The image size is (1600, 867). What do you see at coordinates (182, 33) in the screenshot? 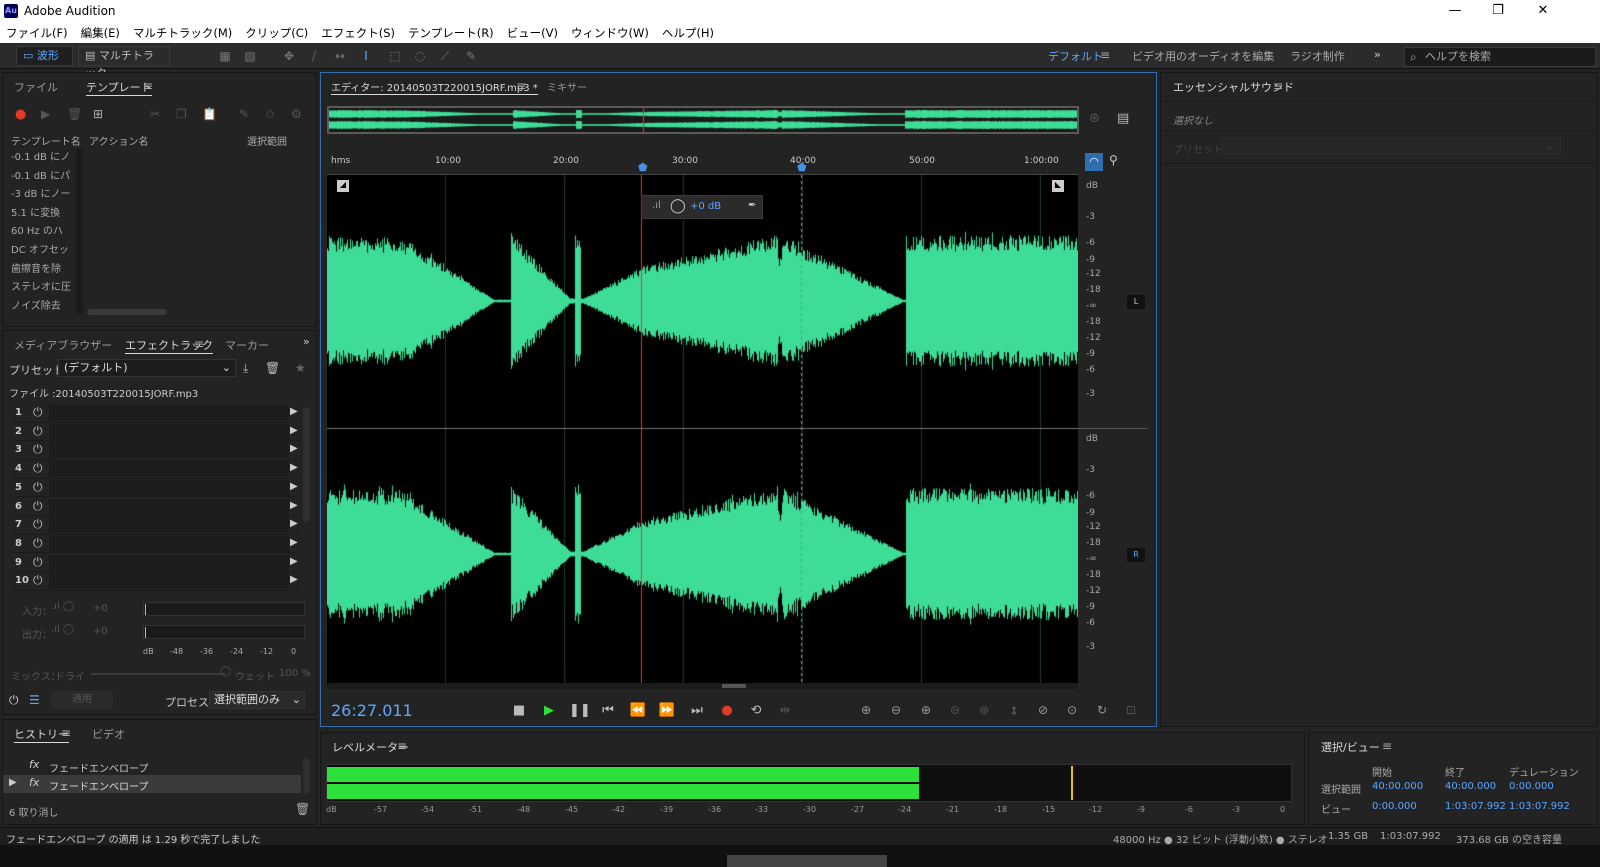
I see `menu-multitrack: マルチトラック(M)` at bounding box center [182, 33].